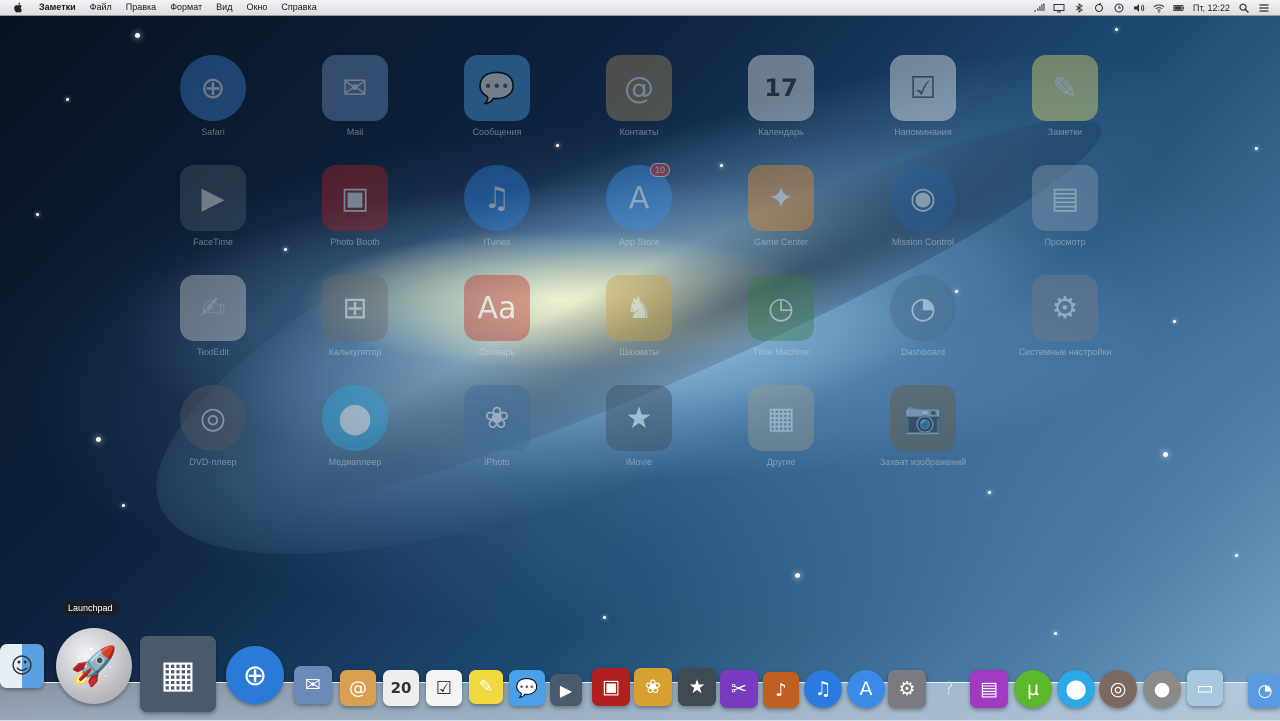 This screenshot has width=1280, height=721. Describe the element at coordinates (497, 435) in the screenshot. I see `launchpad-app-iphoto: ❀ iPhoto` at that location.